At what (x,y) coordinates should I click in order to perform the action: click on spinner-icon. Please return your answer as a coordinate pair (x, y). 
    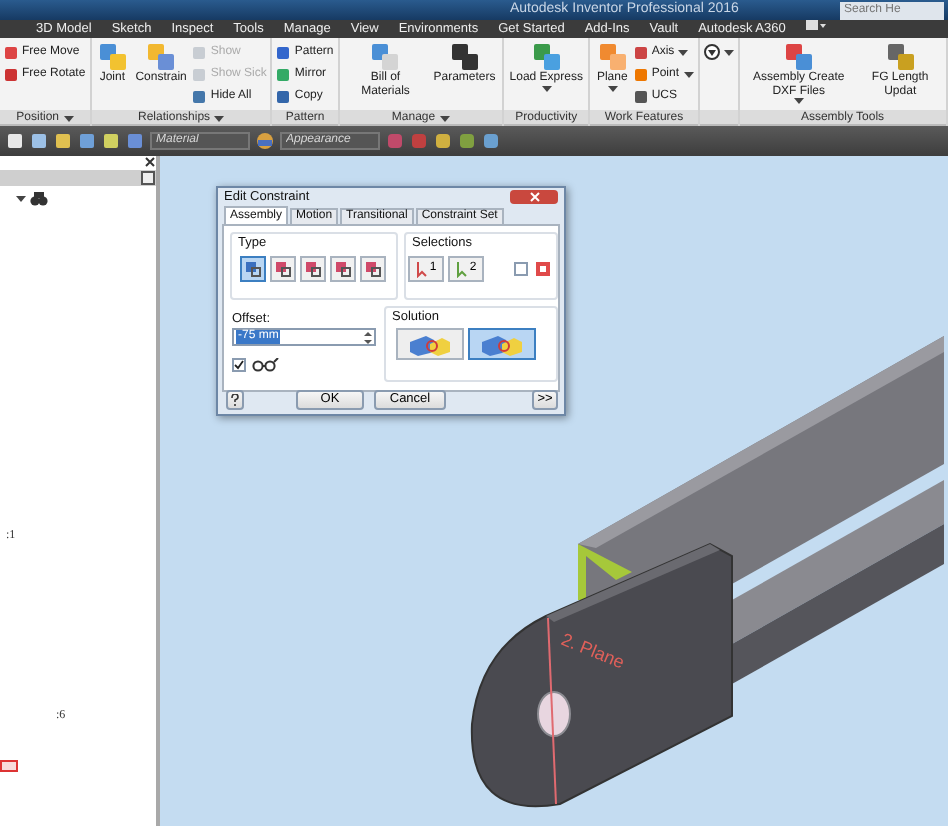
    Looking at the image, I should click on (368, 337).